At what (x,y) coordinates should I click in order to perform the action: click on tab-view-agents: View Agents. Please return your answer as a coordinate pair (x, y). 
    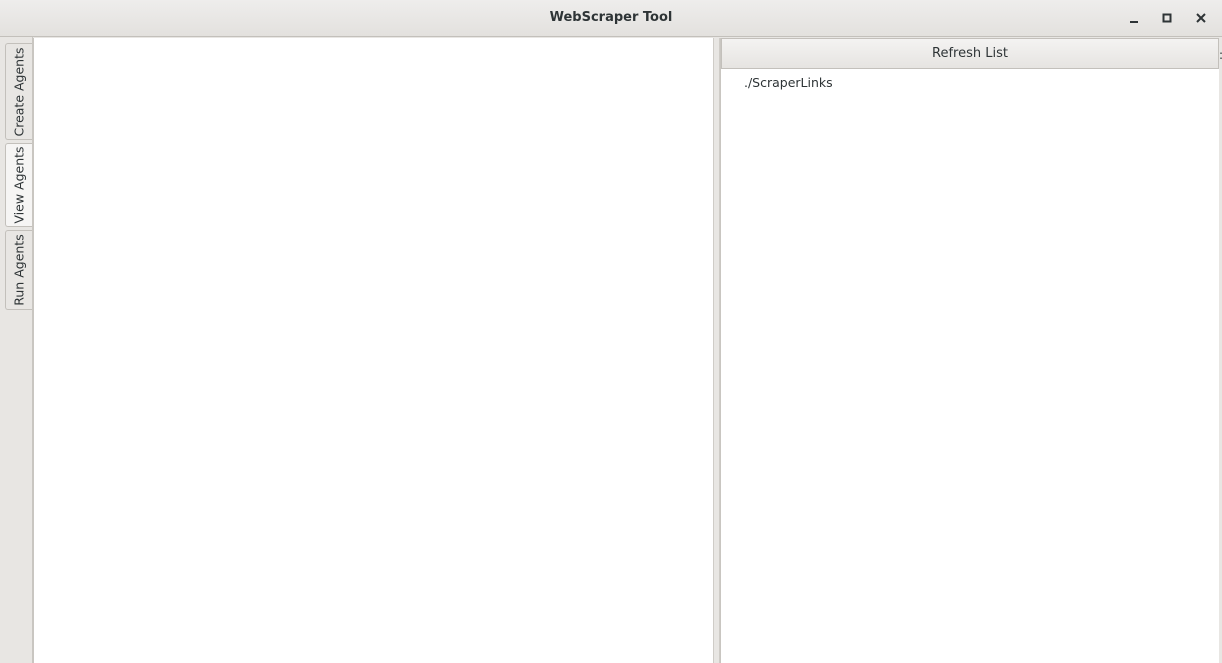
    Looking at the image, I should click on (18, 185).